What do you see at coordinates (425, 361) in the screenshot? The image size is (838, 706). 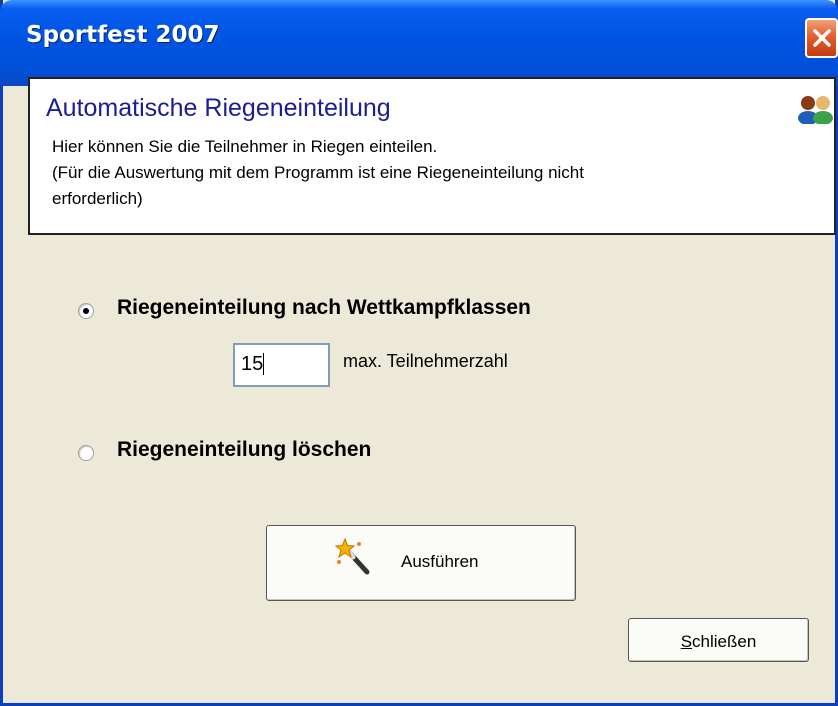 I see `max-participants-label: max. Teilnehmerzahl` at bounding box center [425, 361].